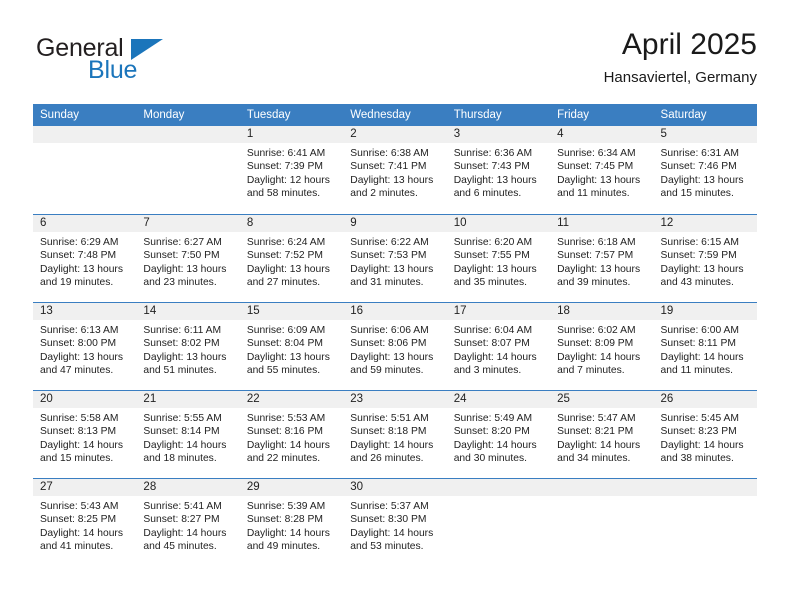  What do you see at coordinates (490, 459) in the screenshot?
I see `day-detail-line: and 30 minutes.` at bounding box center [490, 459].